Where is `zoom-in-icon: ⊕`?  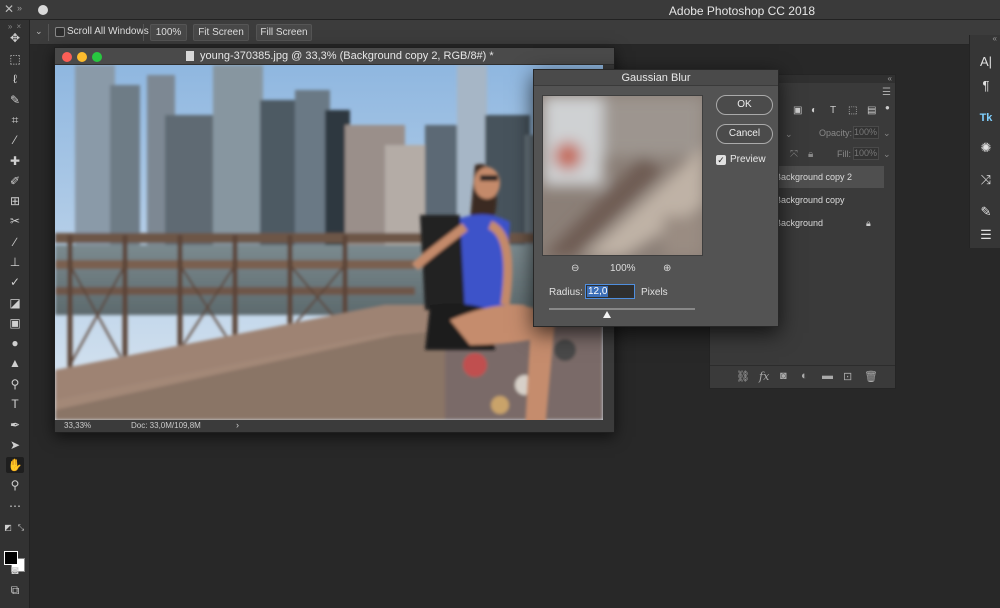
zoom-in-icon: ⊕ is located at coordinates (667, 268).